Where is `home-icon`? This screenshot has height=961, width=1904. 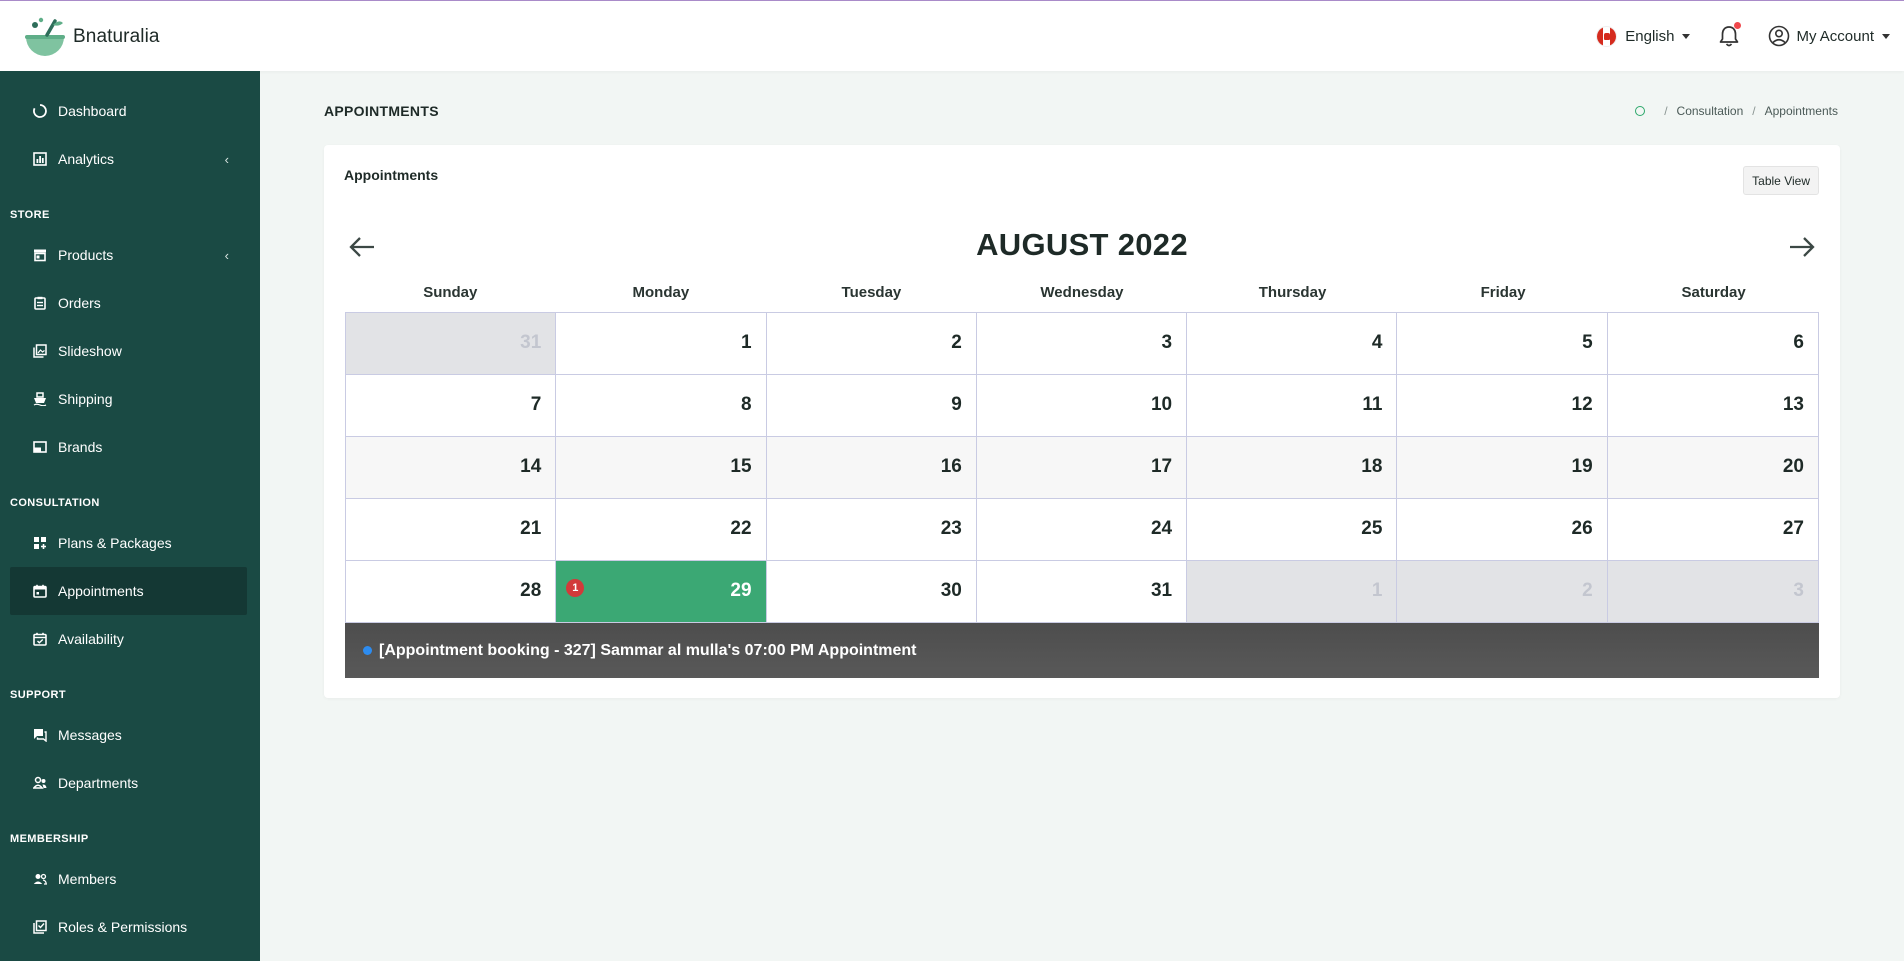 home-icon is located at coordinates (1640, 111).